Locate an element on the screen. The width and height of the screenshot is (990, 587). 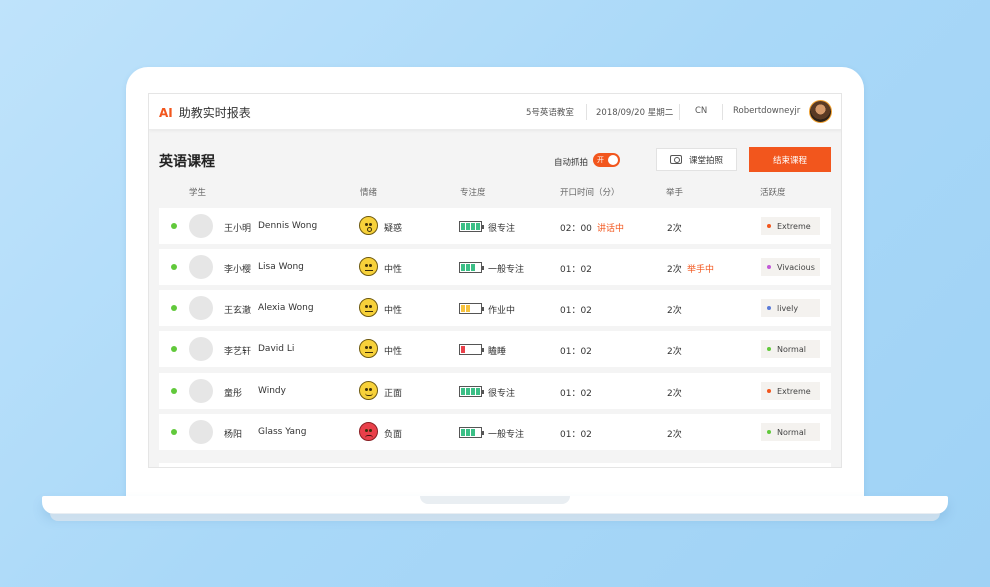
table-row: 杨阳 Glass Yang 负面 一般专注 01：02 2次 Normal is located at coordinates (495, 432).